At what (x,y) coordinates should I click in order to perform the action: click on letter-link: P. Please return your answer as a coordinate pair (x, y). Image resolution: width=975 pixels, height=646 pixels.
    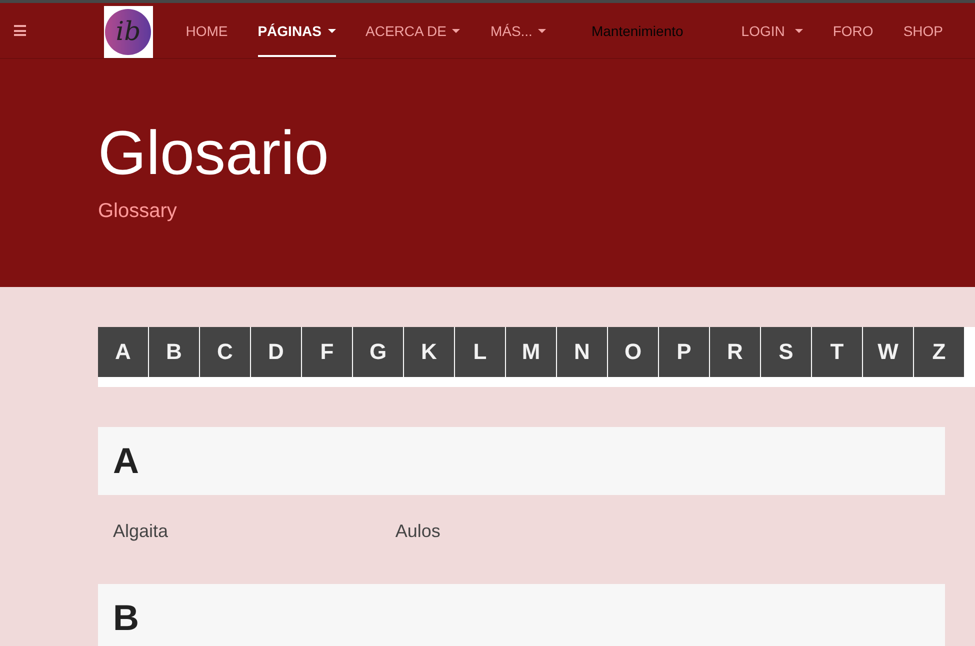
    Looking at the image, I should click on (684, 352).